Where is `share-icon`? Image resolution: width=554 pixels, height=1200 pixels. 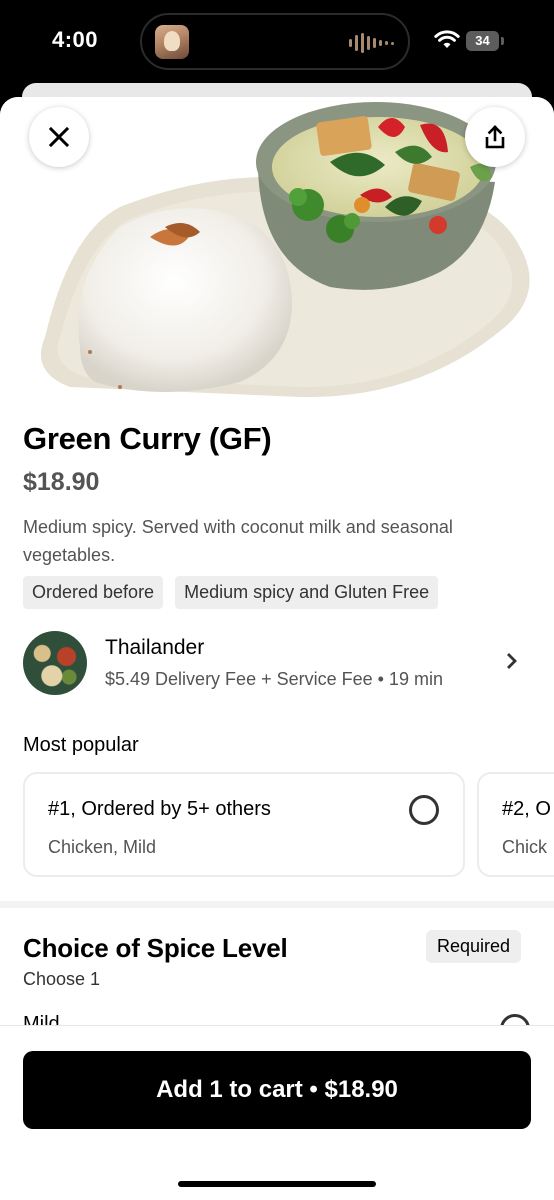
share-icon is located at coordinates (495, 137).